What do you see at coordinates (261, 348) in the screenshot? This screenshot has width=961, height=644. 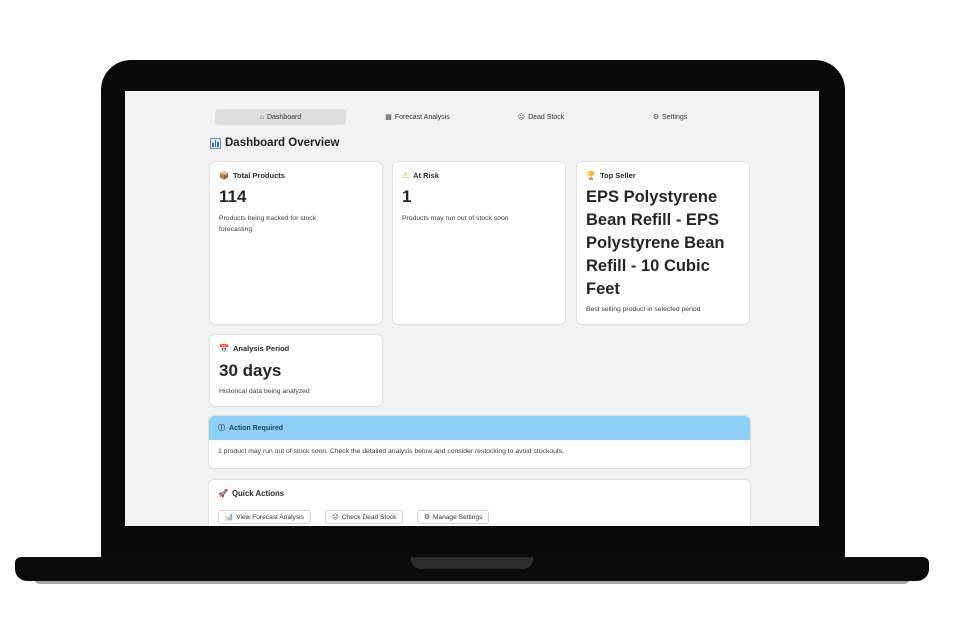 I see `card-title: Analysis Period` at bounding box center [261, 348].